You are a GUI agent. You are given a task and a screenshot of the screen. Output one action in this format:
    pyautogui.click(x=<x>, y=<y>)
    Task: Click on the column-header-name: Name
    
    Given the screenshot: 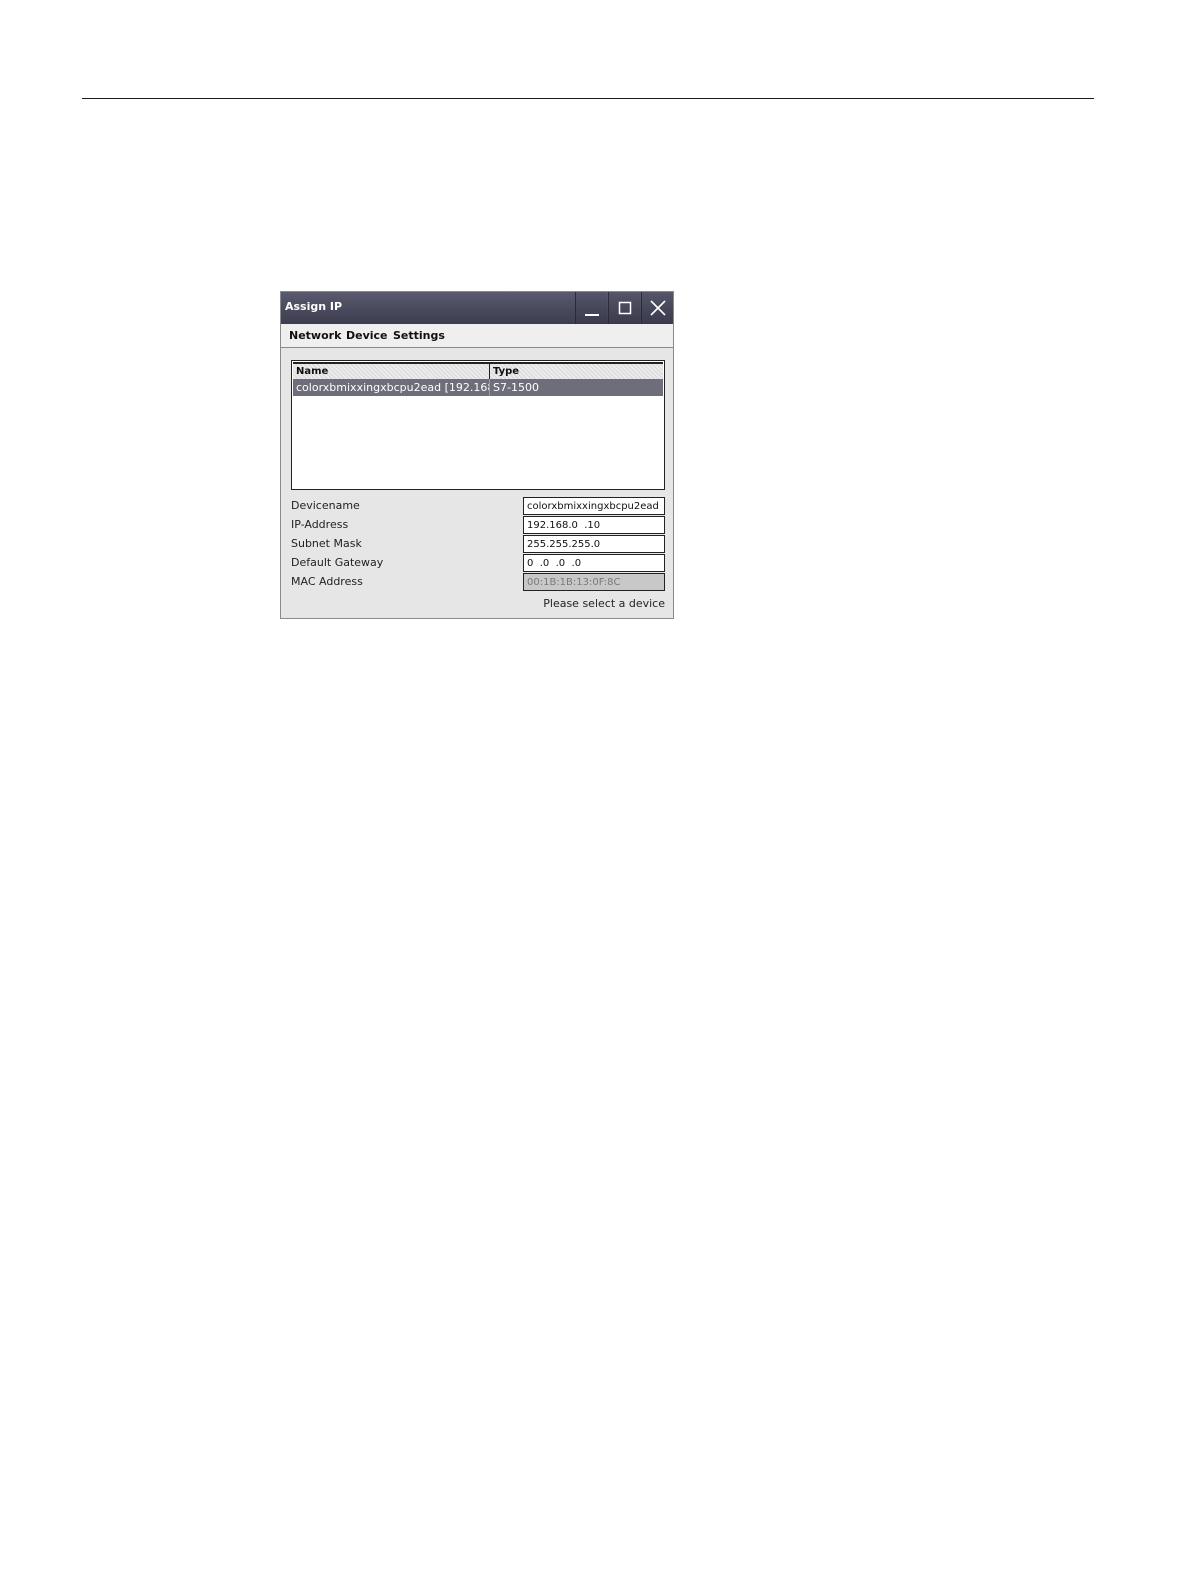 What is the action you would take?
    pyautogui.click(x=391, y=371)
    